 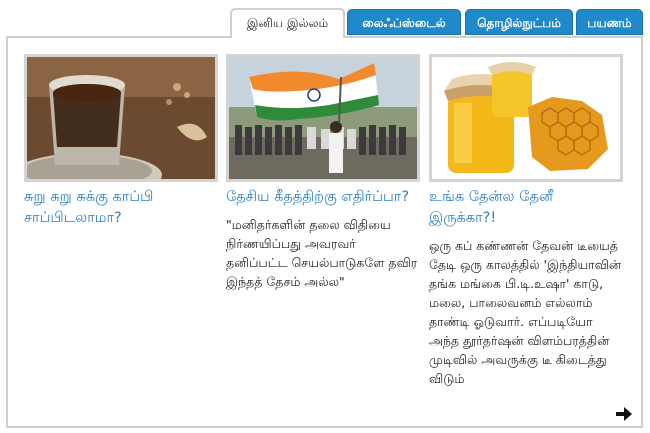 I want to click on tab-lifestyle: லைஃப்ஸ்டைல், so click(x=404, y=22).